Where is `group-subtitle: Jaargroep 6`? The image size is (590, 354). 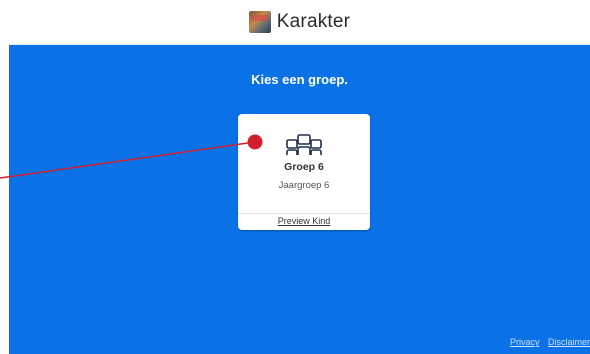
group-subtitle: Jaargroep 6 is located at coordinates (304, 185).